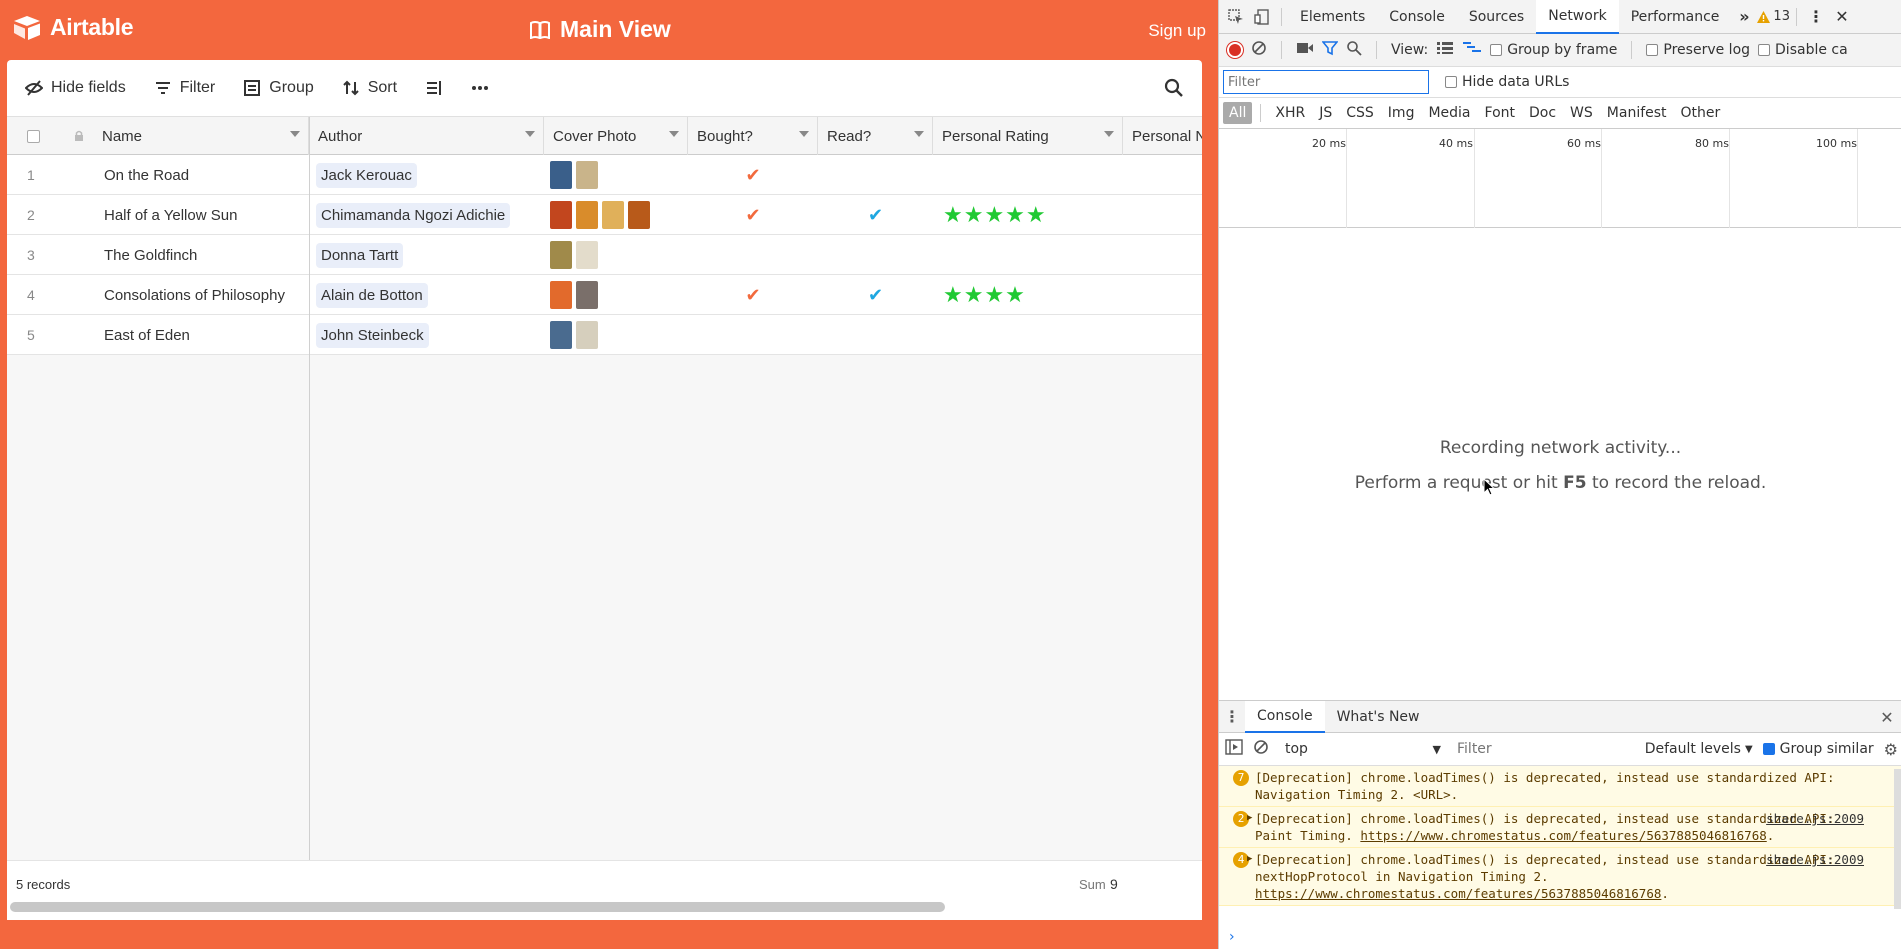 The image size is (1901, 949). What do you see at coordinates (1330, 50) in the screenshot?
I see `filter-toggle-button` at bounding box center [1330, 50].